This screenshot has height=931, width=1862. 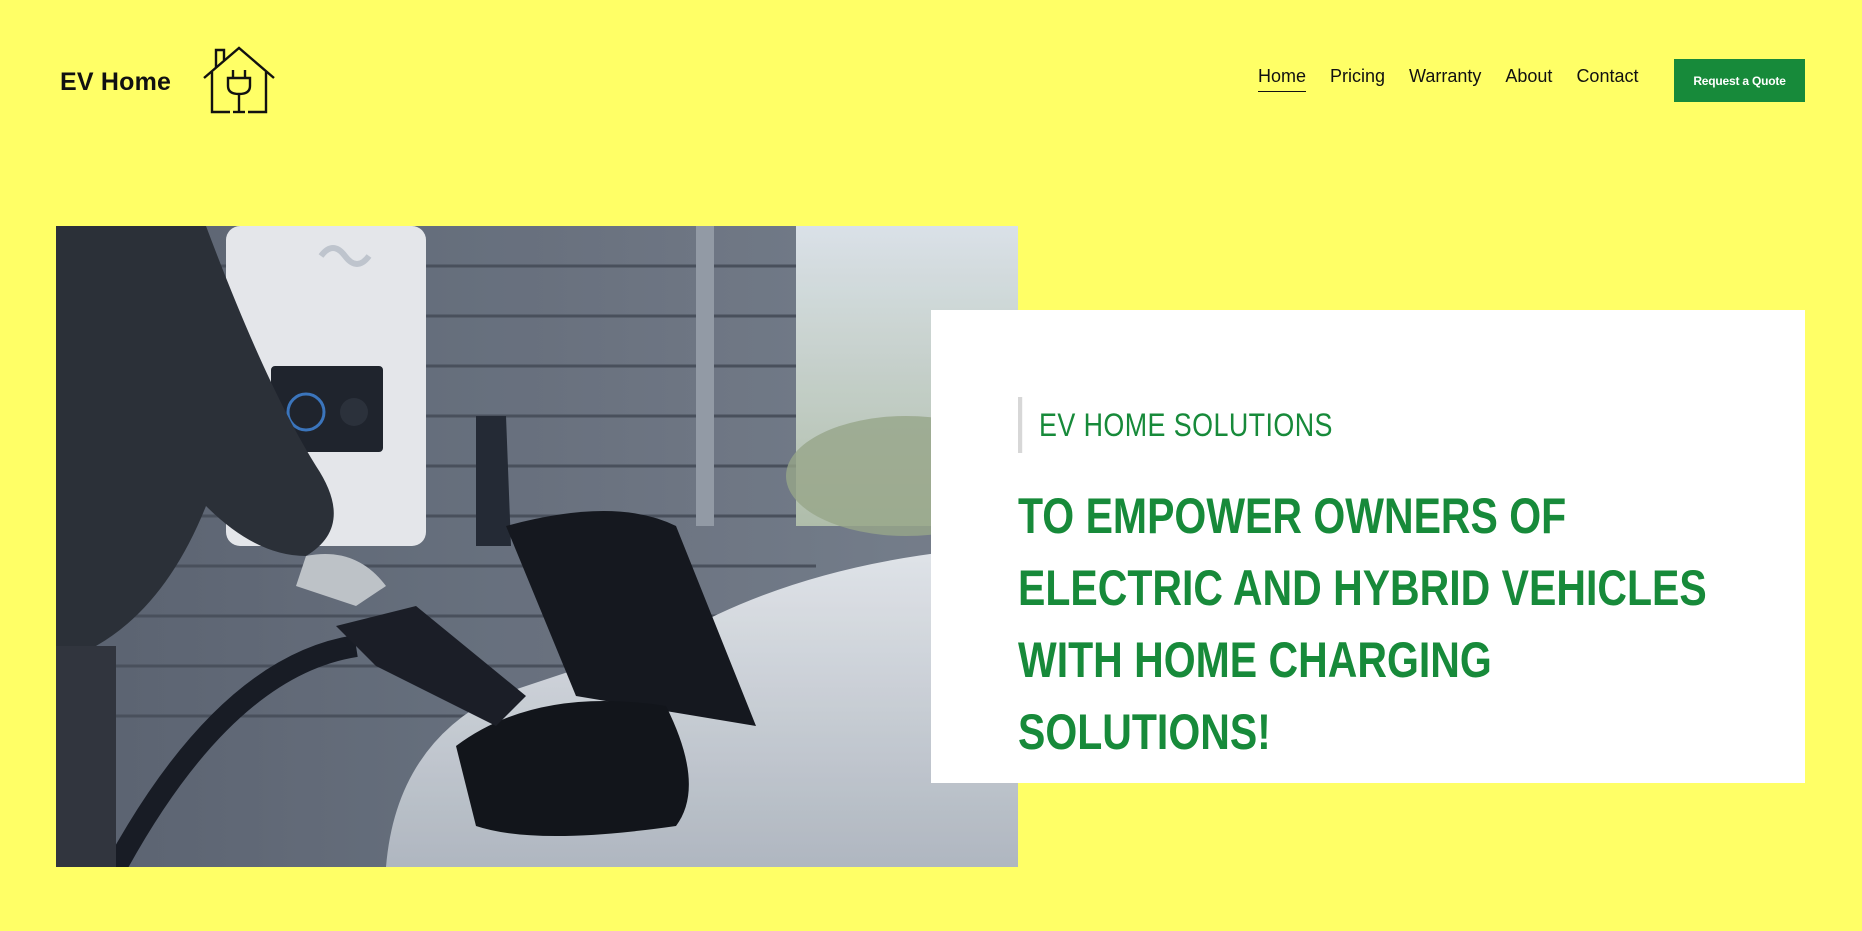 What do you see at coordinates (1357, 79) in the screenshot?
I see `nav-pricing: Pricing` at bounding box center [1357, 79].